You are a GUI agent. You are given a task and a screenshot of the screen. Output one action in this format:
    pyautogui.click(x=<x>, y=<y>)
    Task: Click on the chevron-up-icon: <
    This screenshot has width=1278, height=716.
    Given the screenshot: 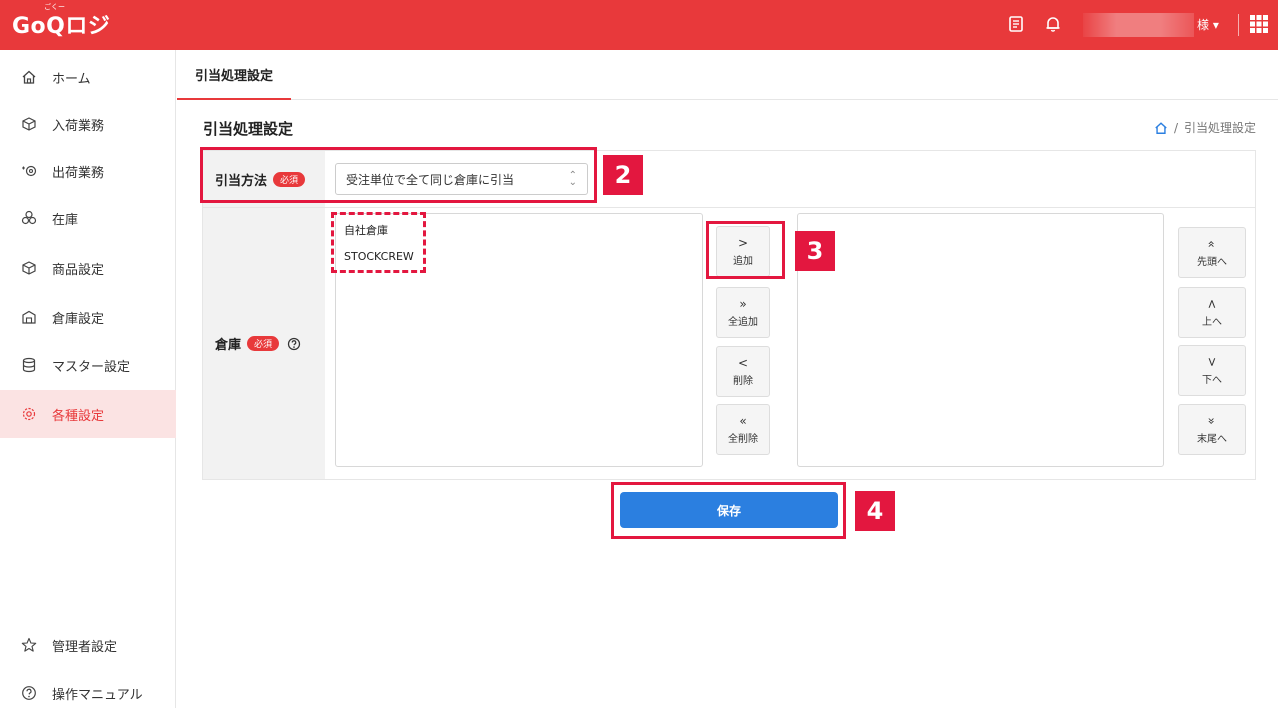 What is the action you would take?
    pyautogui.click(x=1212, y=304)
    